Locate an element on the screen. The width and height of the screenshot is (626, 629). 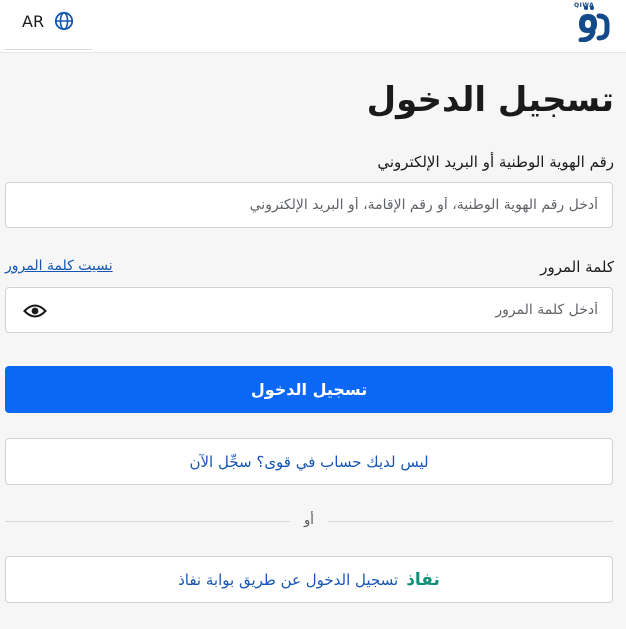
login-button-label: تسجيل الدخول is located at coordinates (309, 389).